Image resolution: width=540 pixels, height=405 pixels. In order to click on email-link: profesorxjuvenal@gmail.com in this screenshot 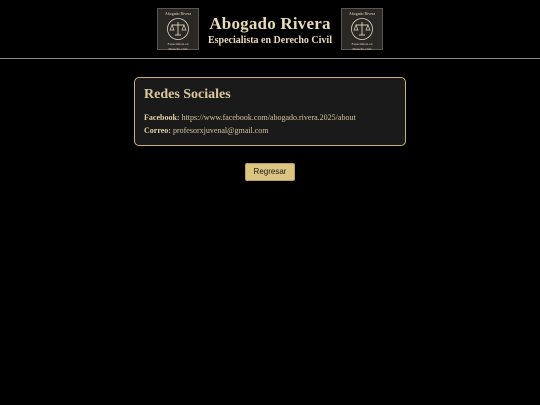, I will do `click(221, 130)`.